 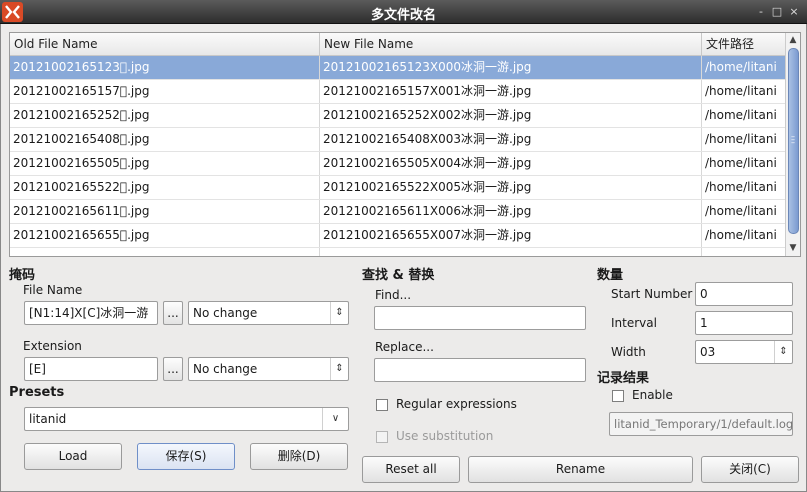 What do you see at coordinates (744, 352) in the screenshot?
I see `width-spinbox: 03 ⇕` at bounding box center [744, 352].